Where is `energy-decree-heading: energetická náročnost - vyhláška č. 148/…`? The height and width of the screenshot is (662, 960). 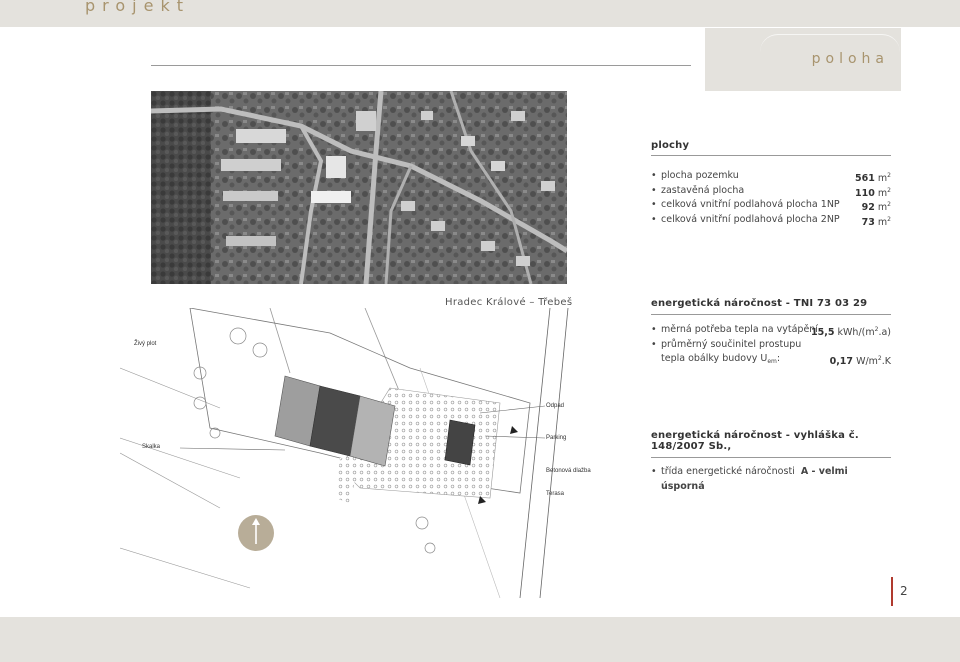 energy-decree-heading: energetická náročnost - vyhláška č. 148/… is located at coordinates (755, 441).